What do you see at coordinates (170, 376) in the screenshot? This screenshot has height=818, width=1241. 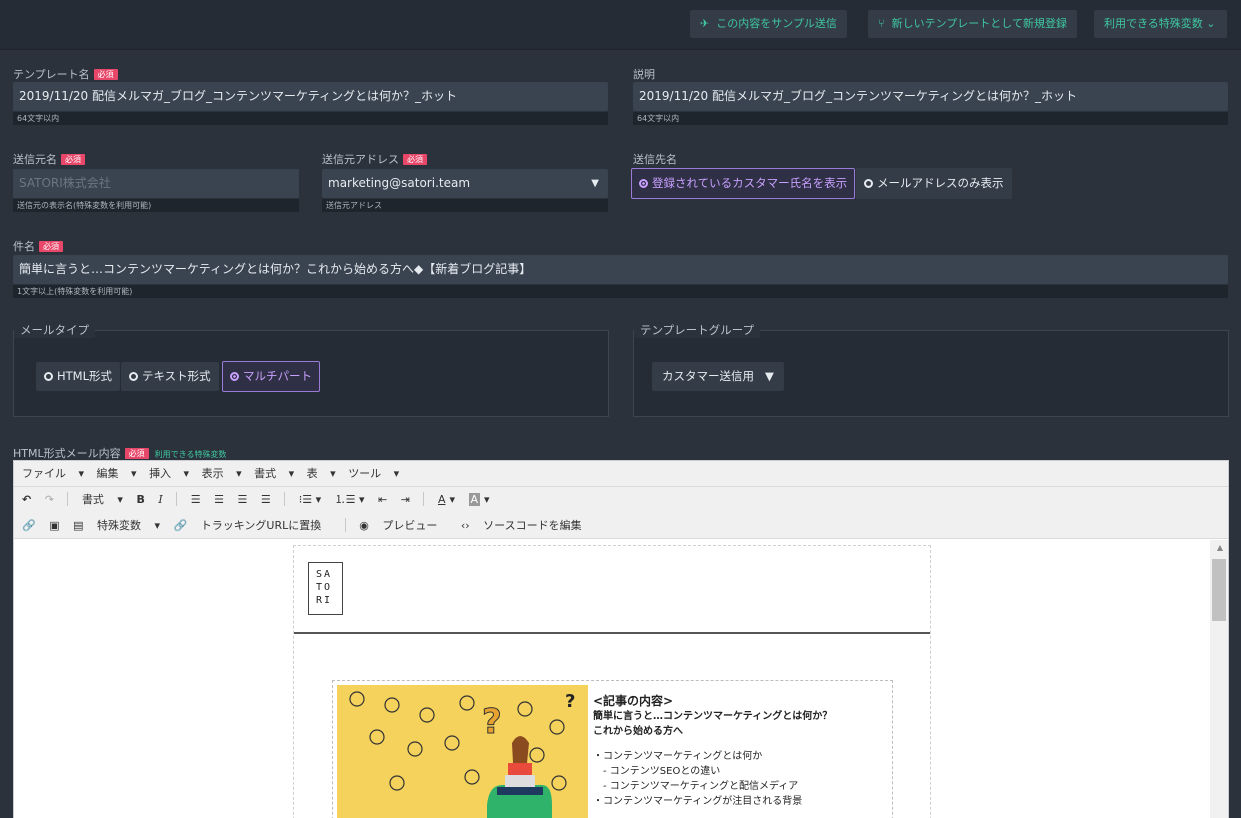 I see `radio-text: テキスト形式` at bounding box center [170, 376].